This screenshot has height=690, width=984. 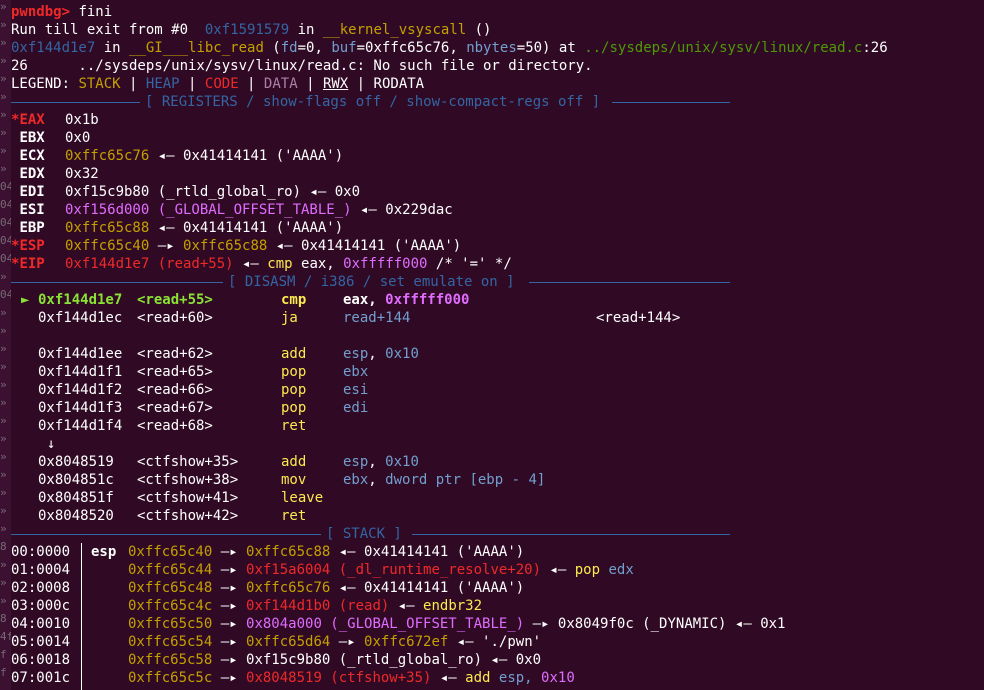 I want to click on reg-edx: EDX 0x32, so click(x=59, y=174).